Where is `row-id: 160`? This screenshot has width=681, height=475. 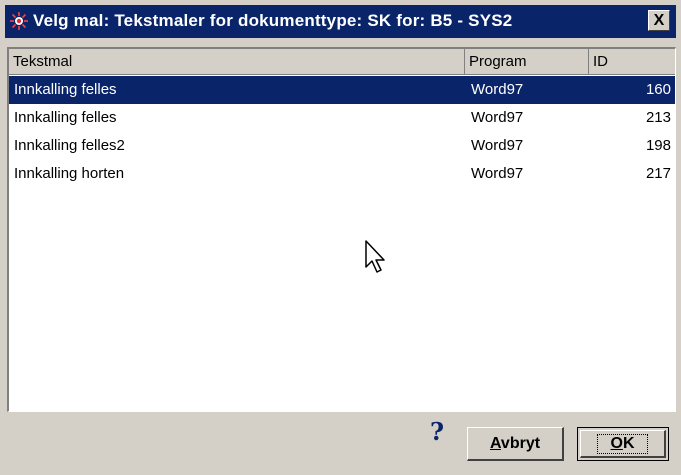
row-id: 160 is located at coordinates (658, 89).